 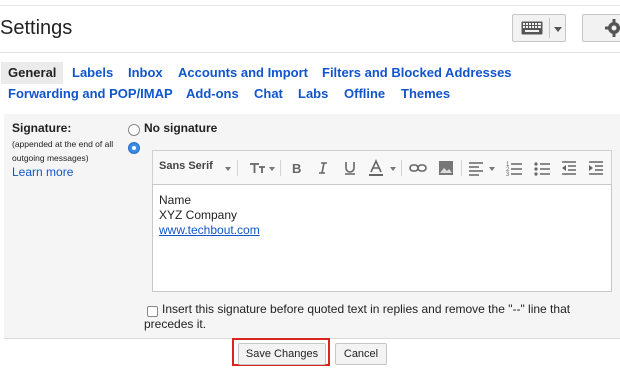 What do you see at coordinates (268, 93) in the screenshot?
I see `tab-chat: Chat` at bounding box center [268, 93].